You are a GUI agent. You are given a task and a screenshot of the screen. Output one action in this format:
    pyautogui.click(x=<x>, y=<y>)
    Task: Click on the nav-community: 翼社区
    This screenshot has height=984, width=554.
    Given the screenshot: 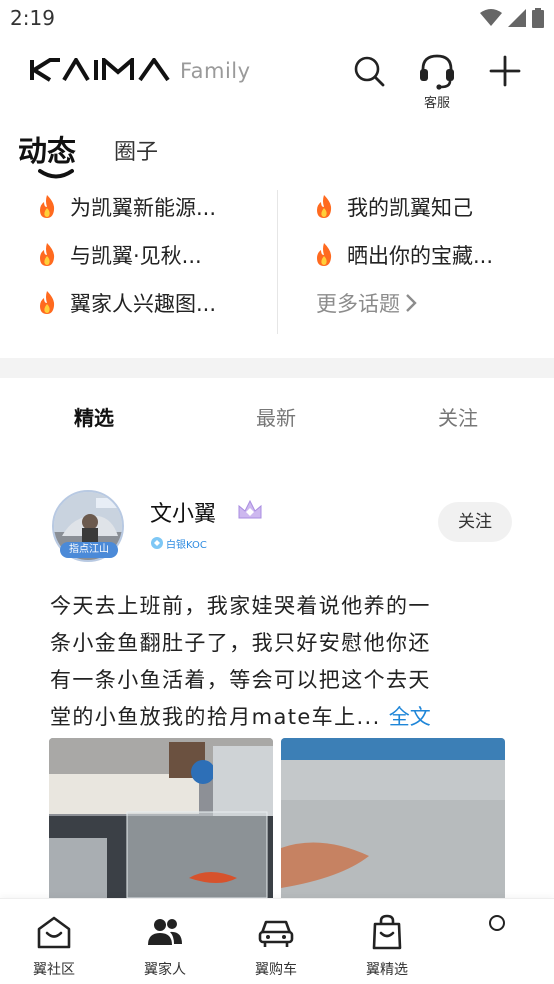 What is the action you would take?
    pyautogui.click(x=54, y=946)
    